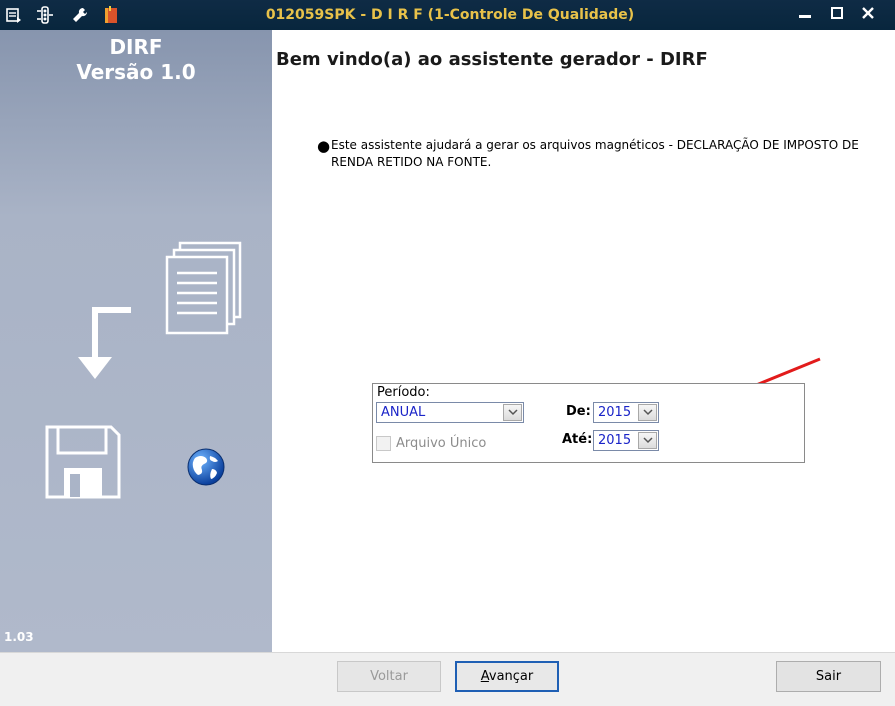 This screenshot has width=895, height=706. I want to click on wrench-icon, so click(80, 15).